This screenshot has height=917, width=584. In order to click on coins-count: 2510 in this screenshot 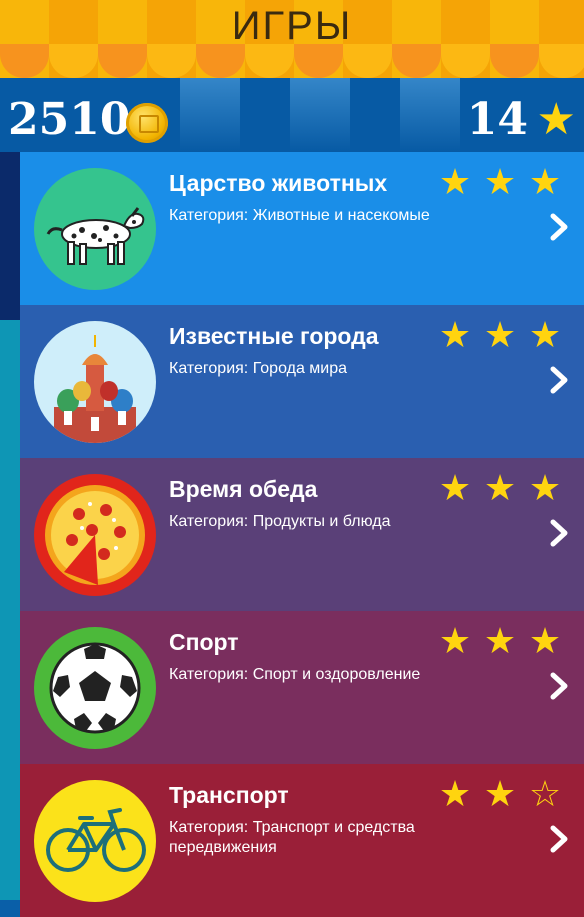, I will do `click(69, 119)`.